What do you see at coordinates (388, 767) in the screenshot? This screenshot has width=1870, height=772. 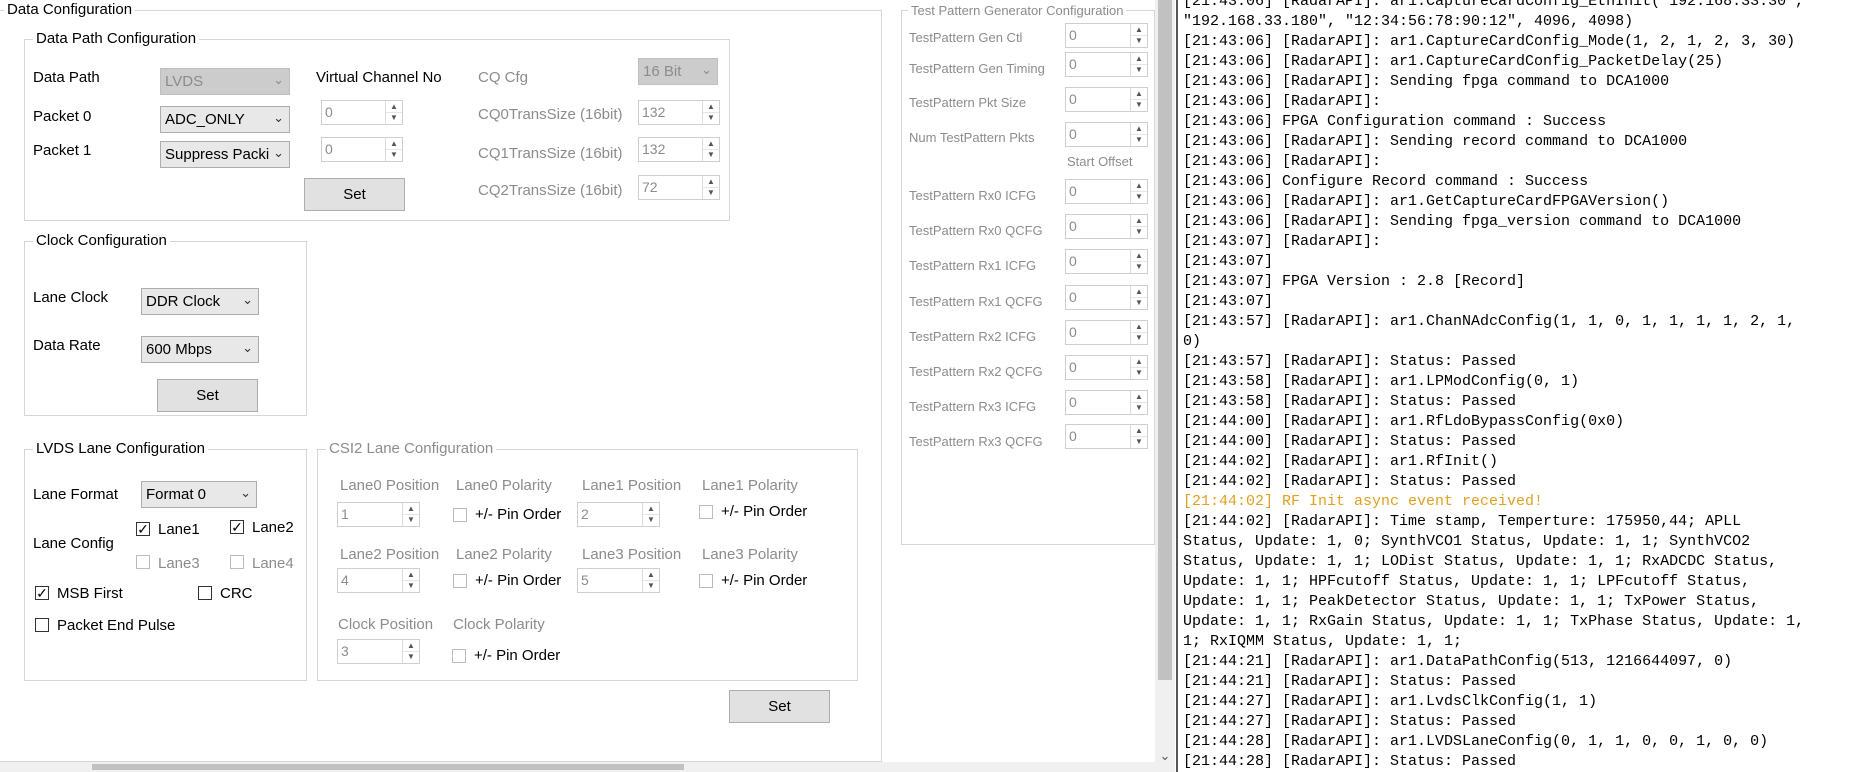 I see `horizontal-scrollbar-thumb` at bounding box center [388, 767].